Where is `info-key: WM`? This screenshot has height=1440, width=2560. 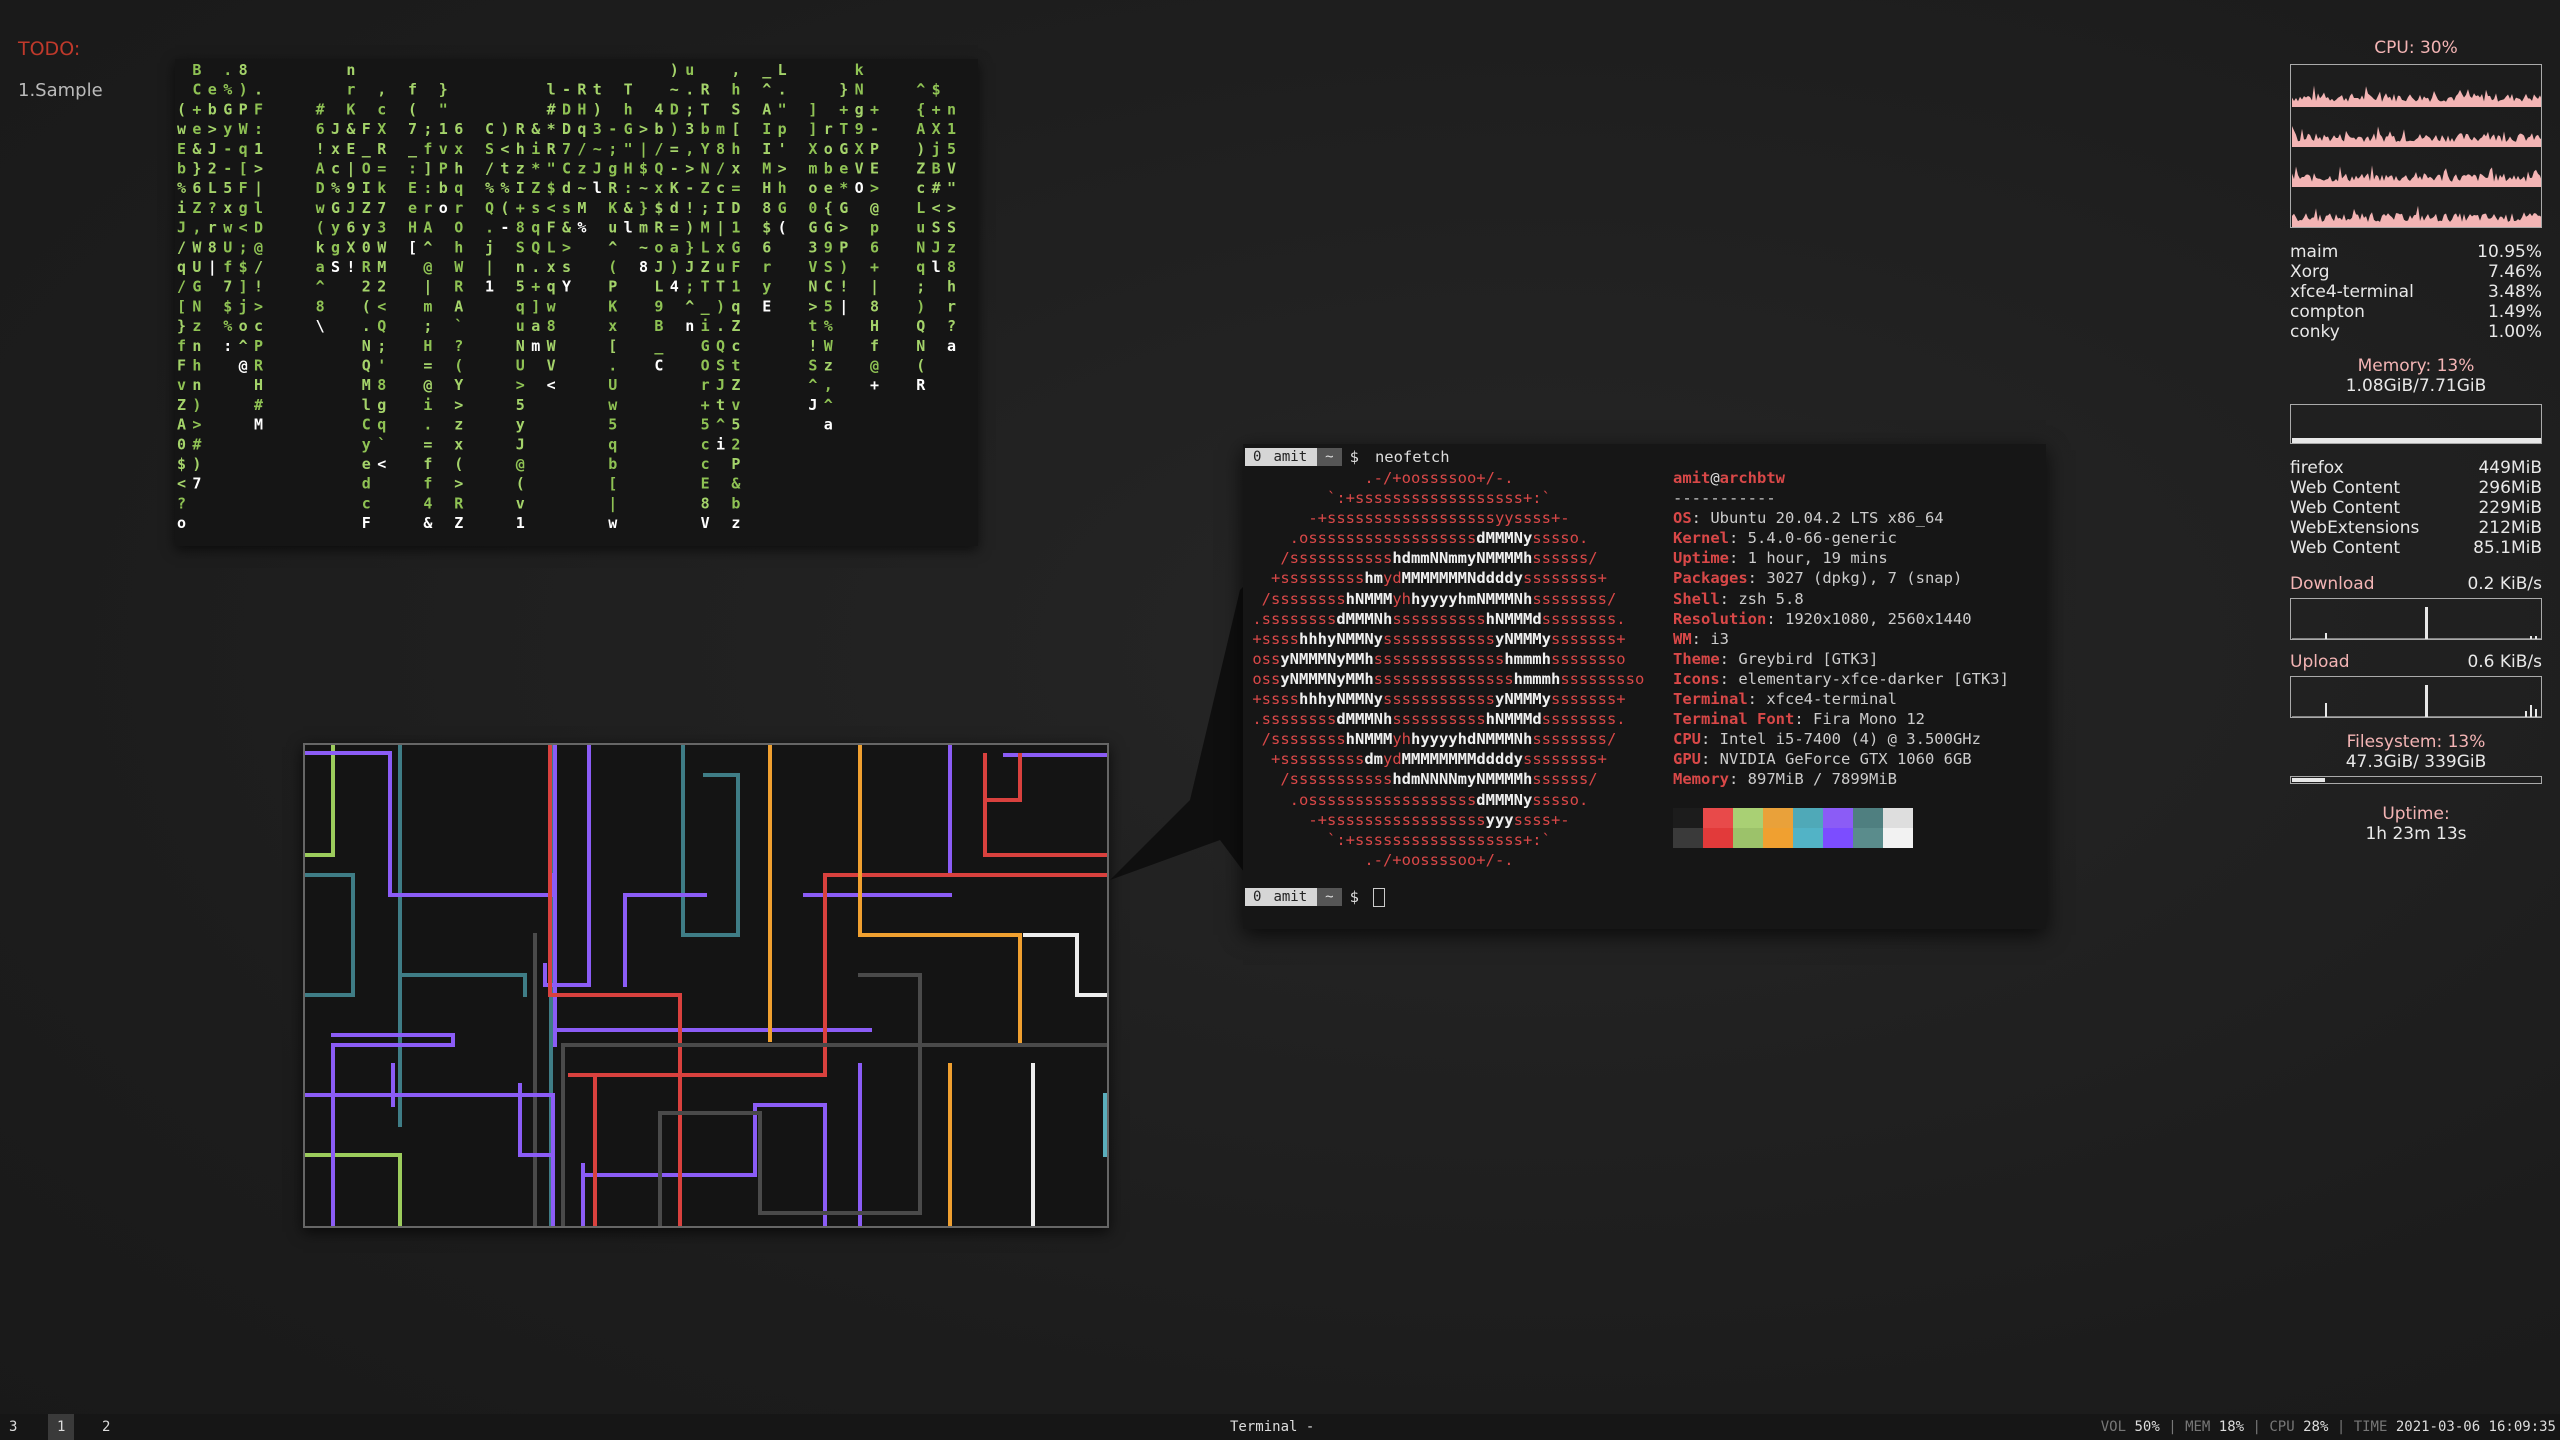
info-key: WM is located at coordinates (1682, 638).